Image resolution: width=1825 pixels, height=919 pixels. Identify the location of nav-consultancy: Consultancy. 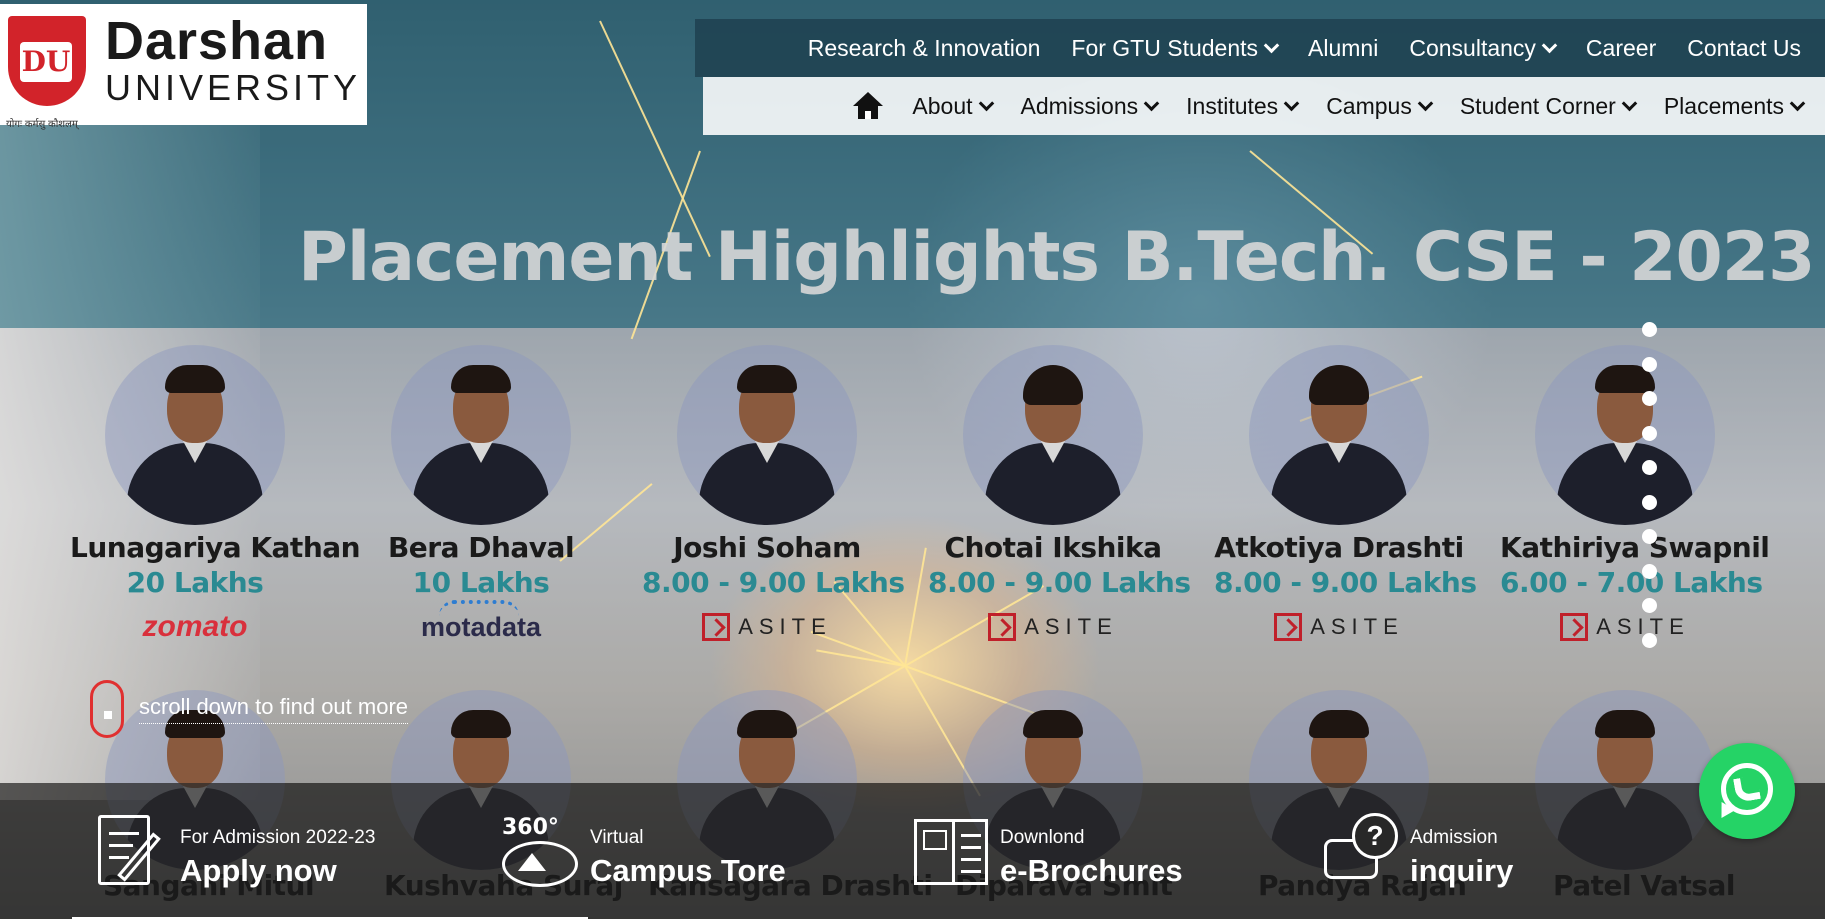
(1483, 48).